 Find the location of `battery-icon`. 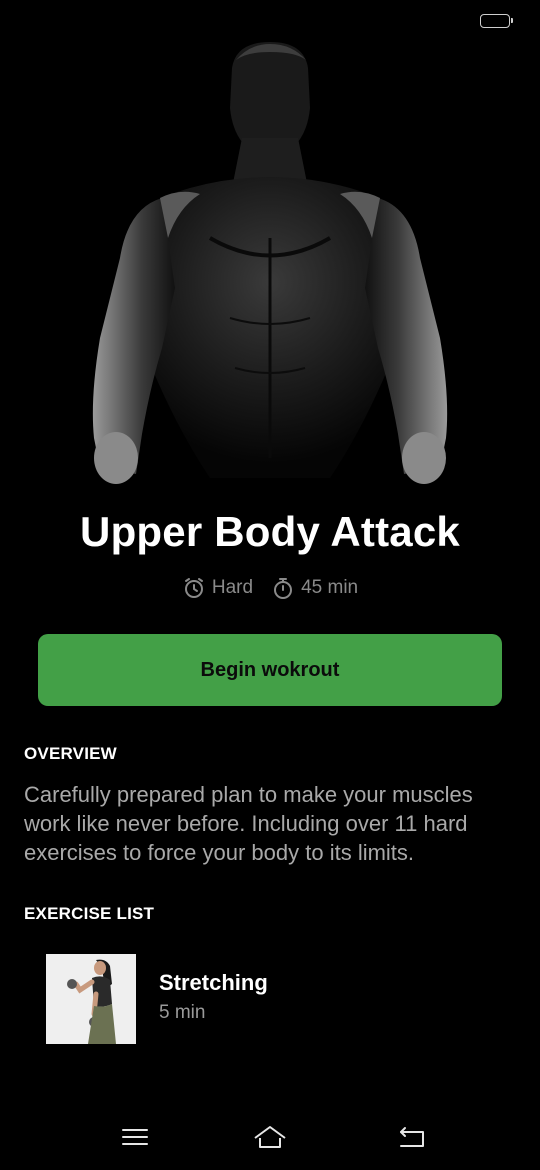

battery-icon is located at coordinates (496, 21).